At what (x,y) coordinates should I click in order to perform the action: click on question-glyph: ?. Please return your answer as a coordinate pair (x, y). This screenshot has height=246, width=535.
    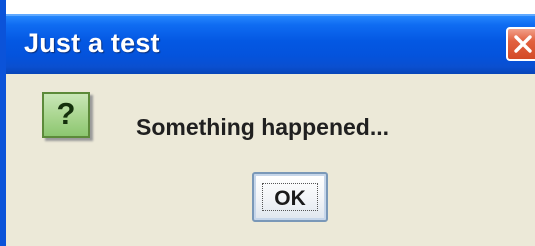
    Looking at the image, I should click on (66, 113).